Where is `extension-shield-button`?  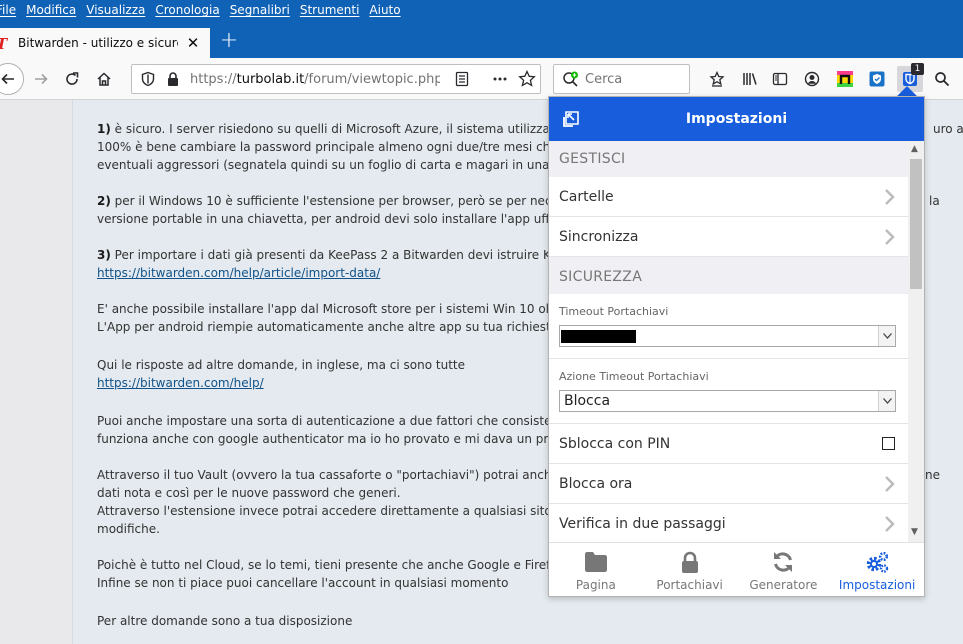 extension-shield-button is located at coordinates (877, 79).